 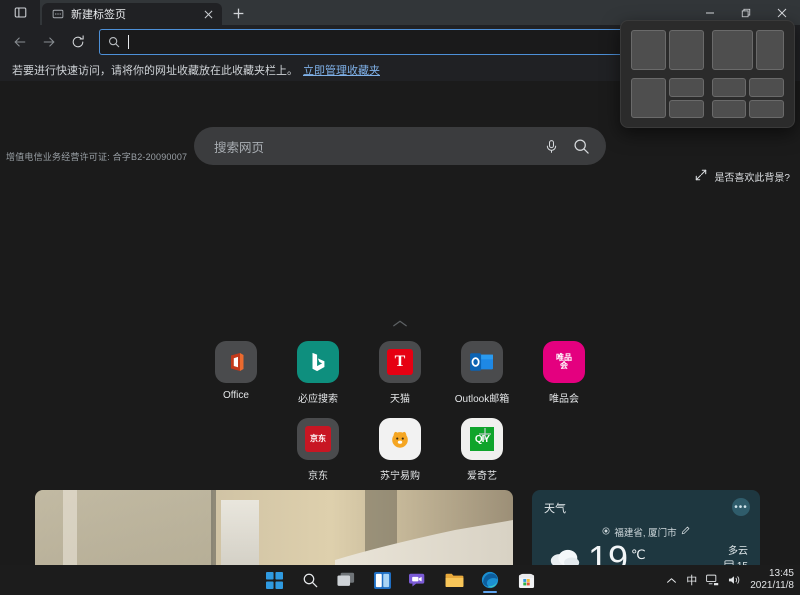 What do you see at coordinates (772, 585) in the screenshot?
I see `clock-date: 2021/11/8` at bounding box center [772, 585].